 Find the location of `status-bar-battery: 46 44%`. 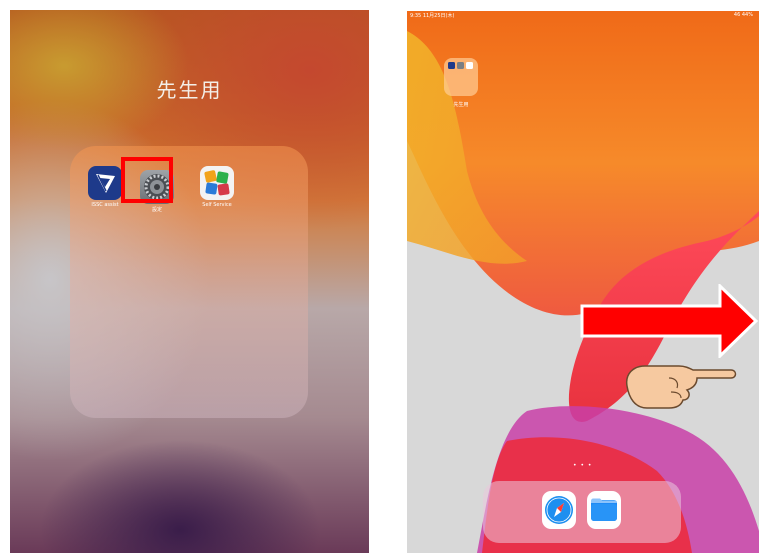

status-bar-battery: 46 44% is located at coordinates (743, 15).